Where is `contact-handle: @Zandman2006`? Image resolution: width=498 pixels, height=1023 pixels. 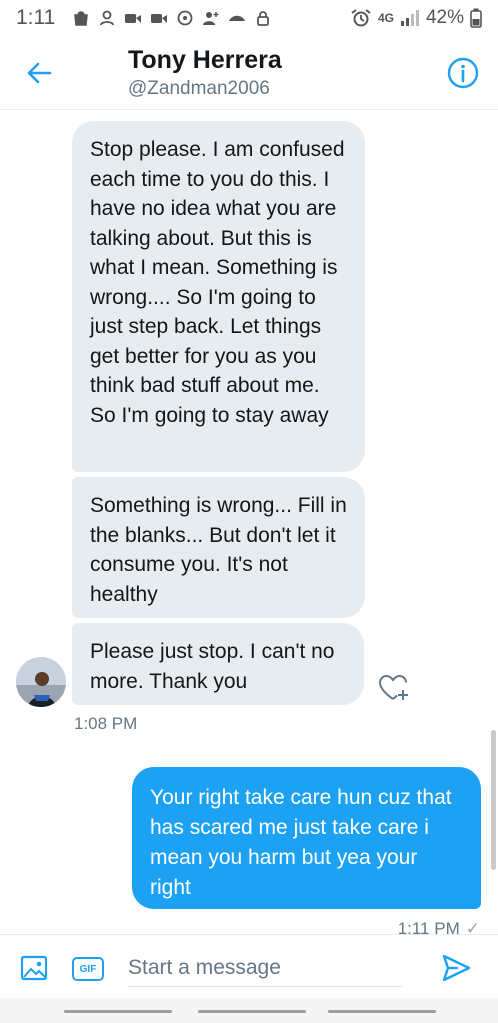
contact-handle: @Zandman2006 is located at coordinates (199, 88).